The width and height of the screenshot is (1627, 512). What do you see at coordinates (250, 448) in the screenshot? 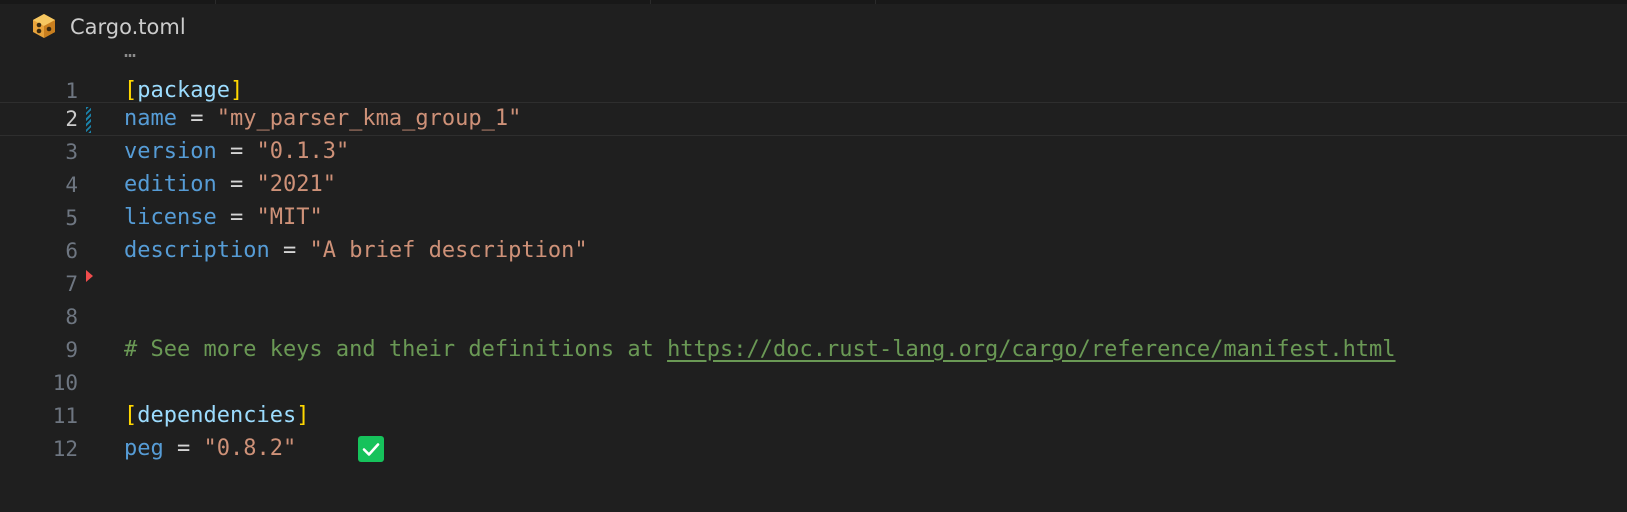
I see `toml-value-peg: "0.8.2"` at bounding box center [250, 448].